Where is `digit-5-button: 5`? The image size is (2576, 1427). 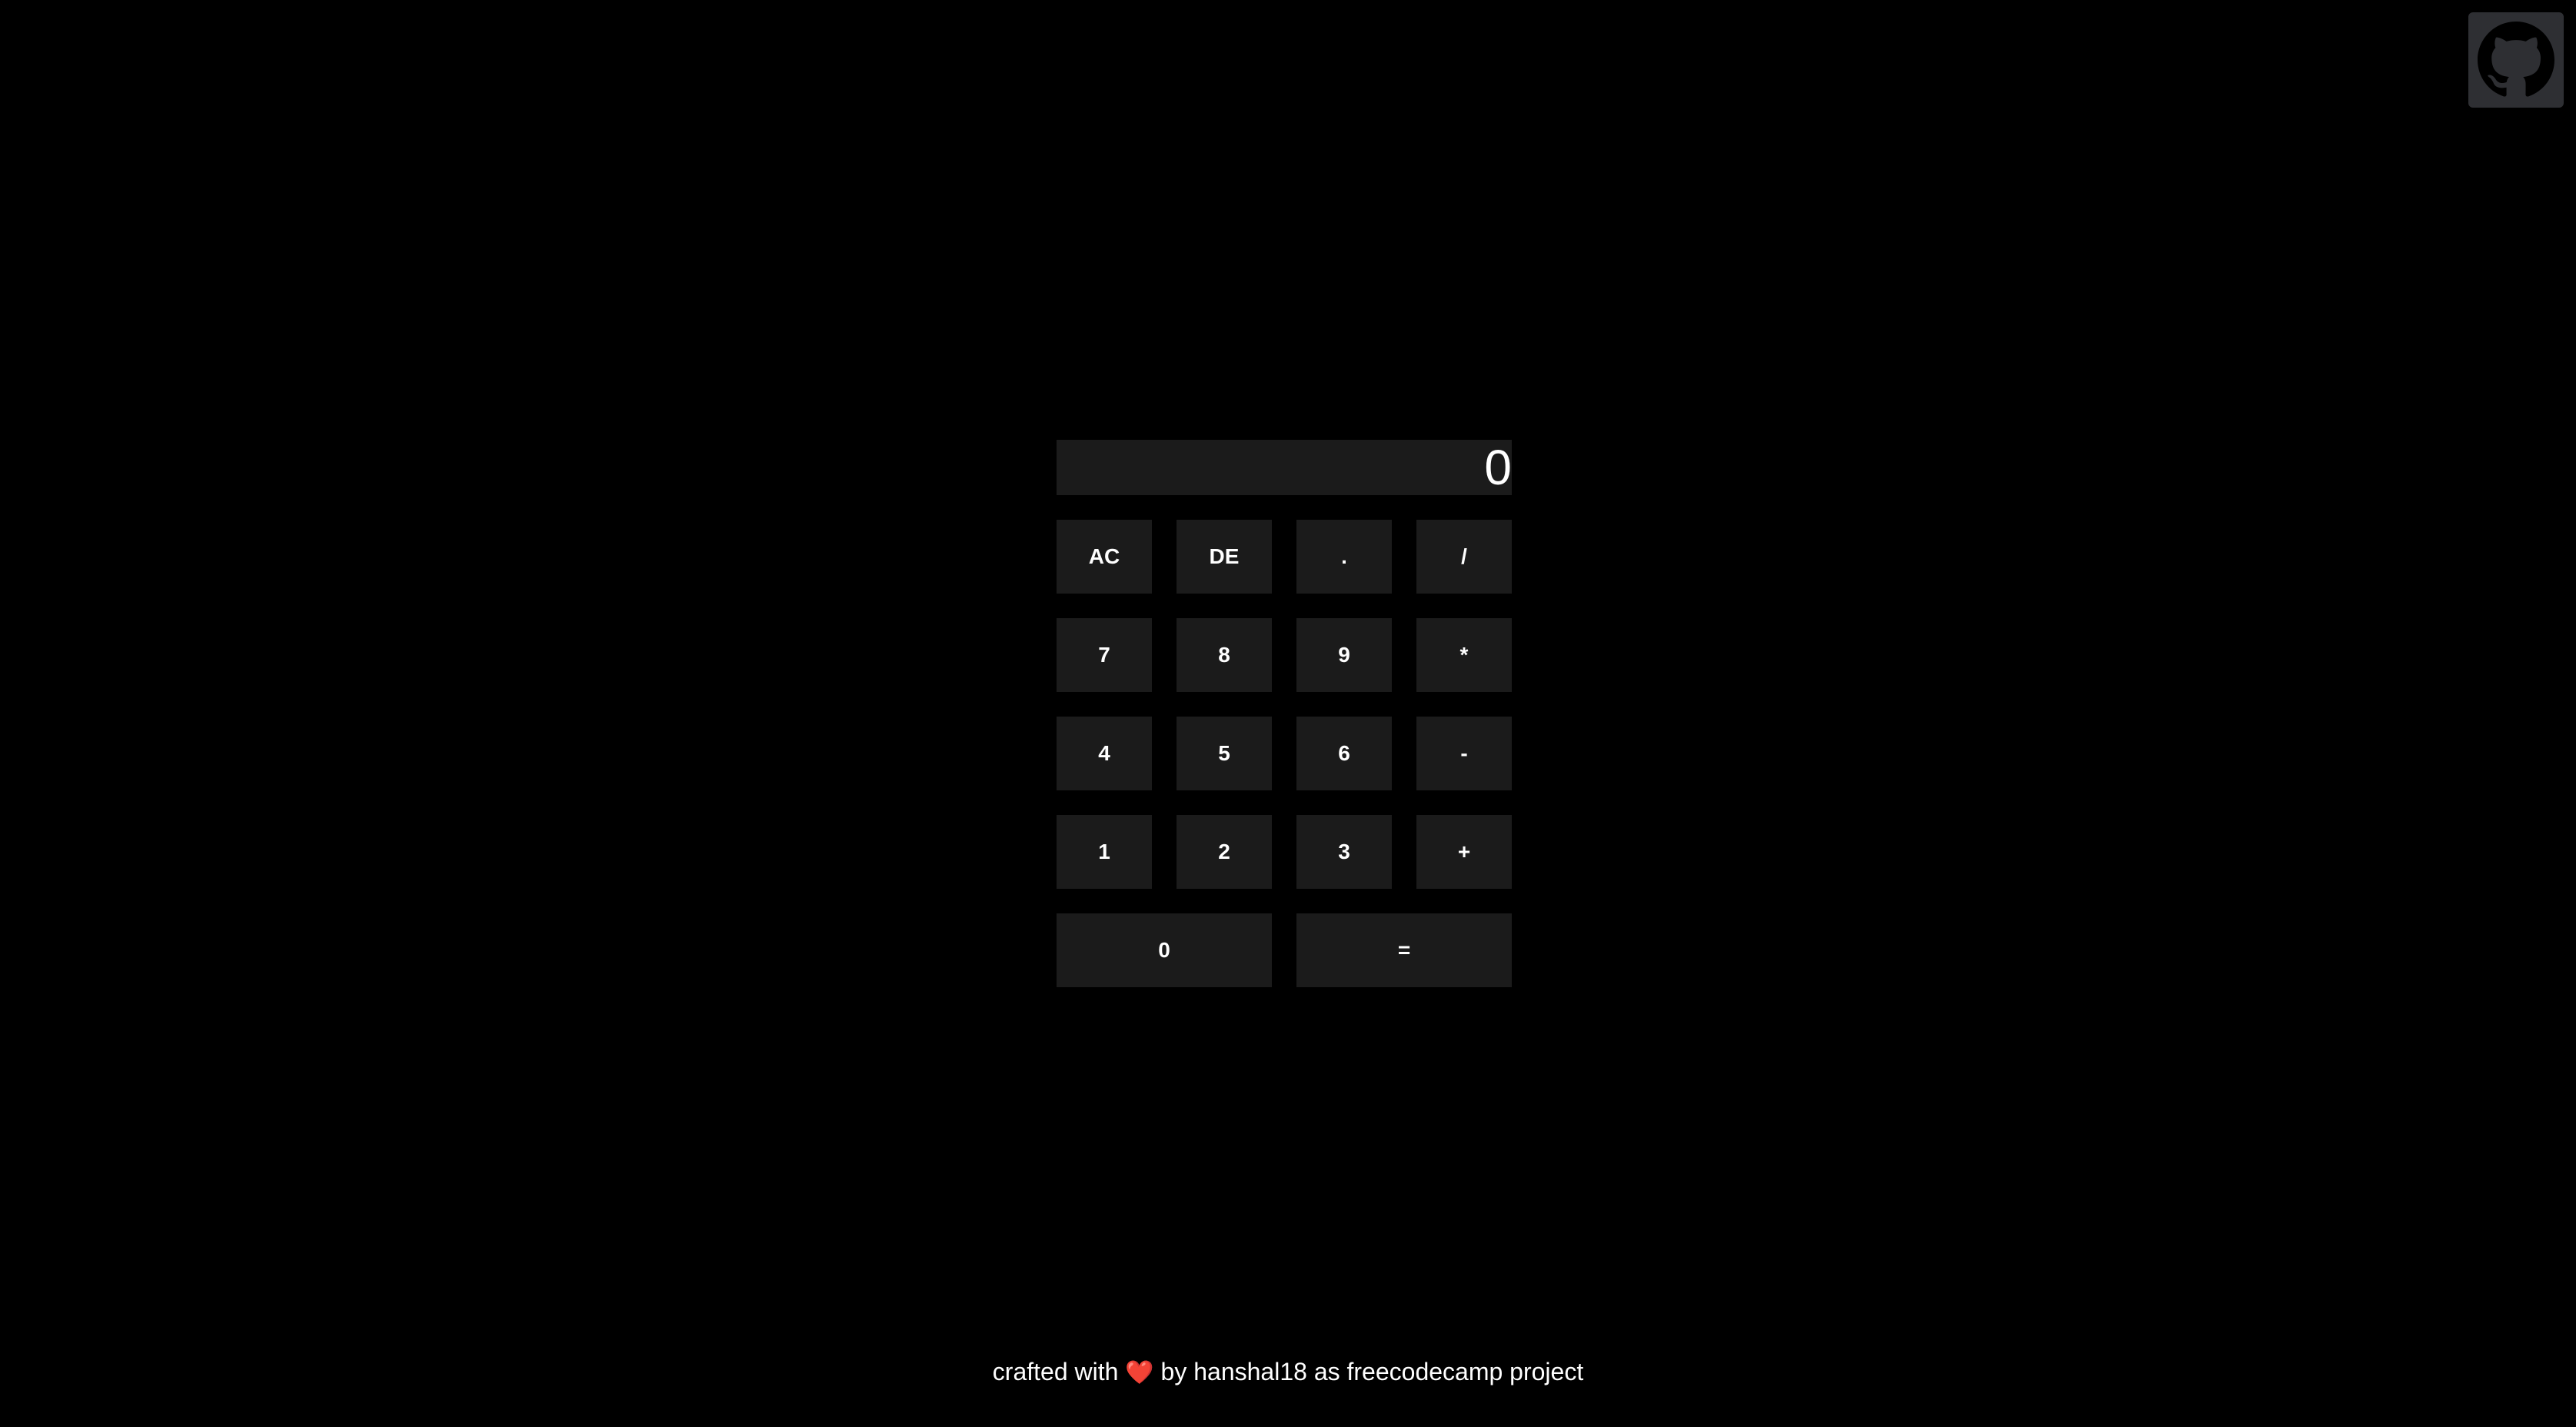
digit-5-button: 5 is located at coordinates (1225, 753).